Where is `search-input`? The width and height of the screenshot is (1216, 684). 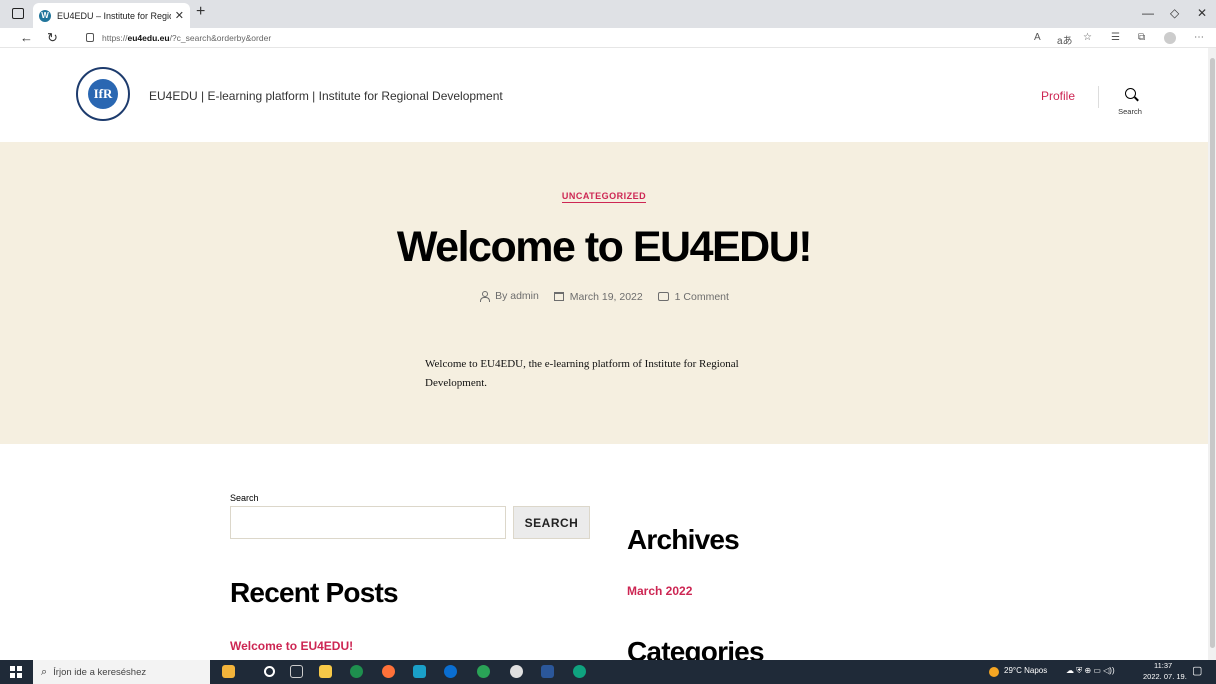 search-input is located at coordinates (368, 522).